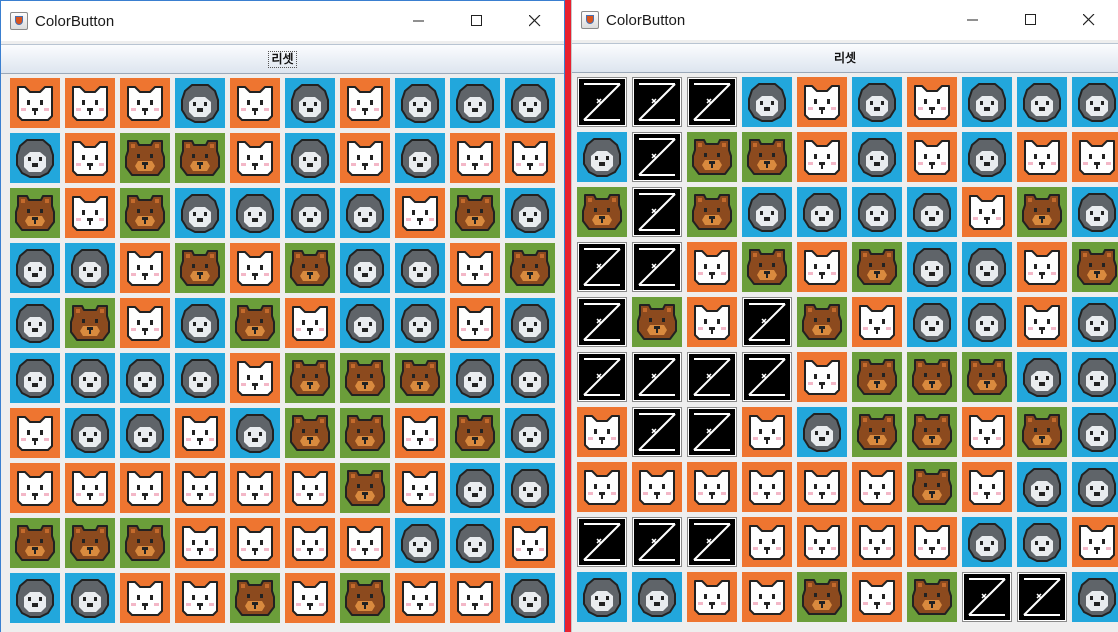  What do you see at coordinates (1089, 20) in the screenshot?
I see `close-button` at bounding box center [1089, 20].